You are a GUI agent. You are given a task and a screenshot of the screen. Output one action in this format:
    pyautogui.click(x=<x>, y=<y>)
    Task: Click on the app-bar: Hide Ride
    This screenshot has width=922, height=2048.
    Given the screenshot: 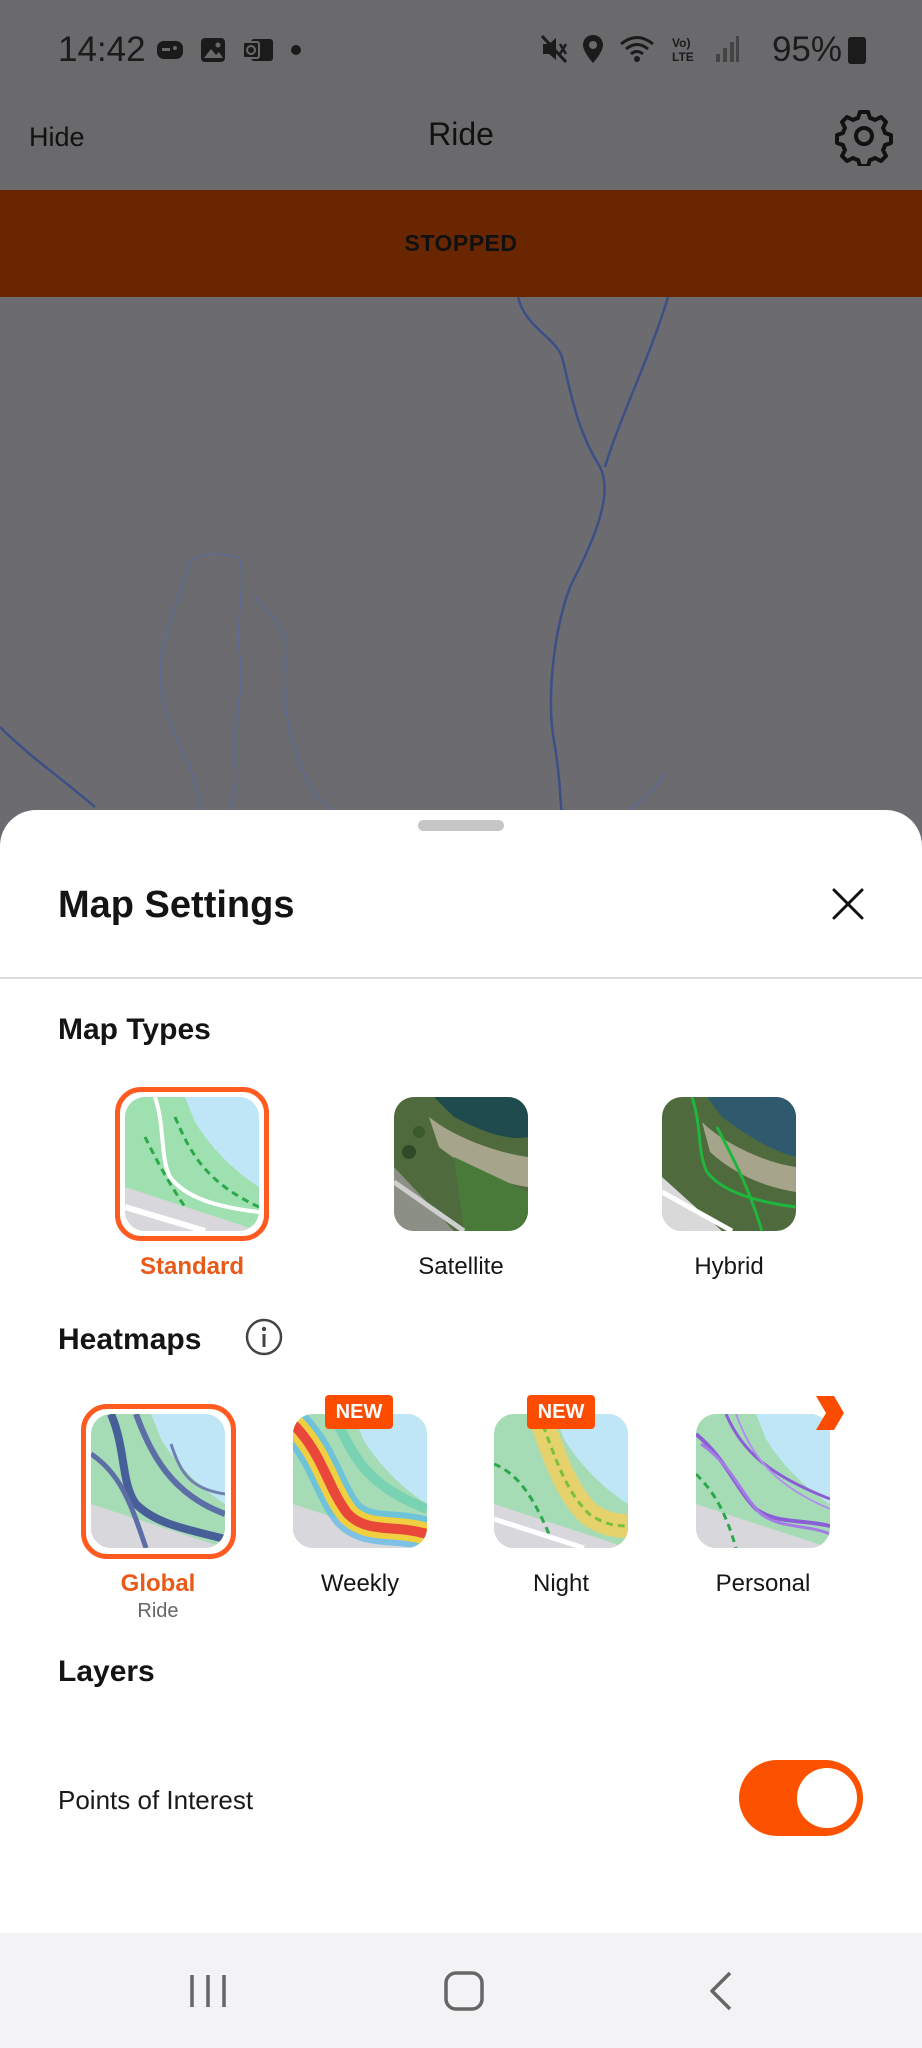 What is the action you would take?
    pyautogui.click(x=461, y=145)
    